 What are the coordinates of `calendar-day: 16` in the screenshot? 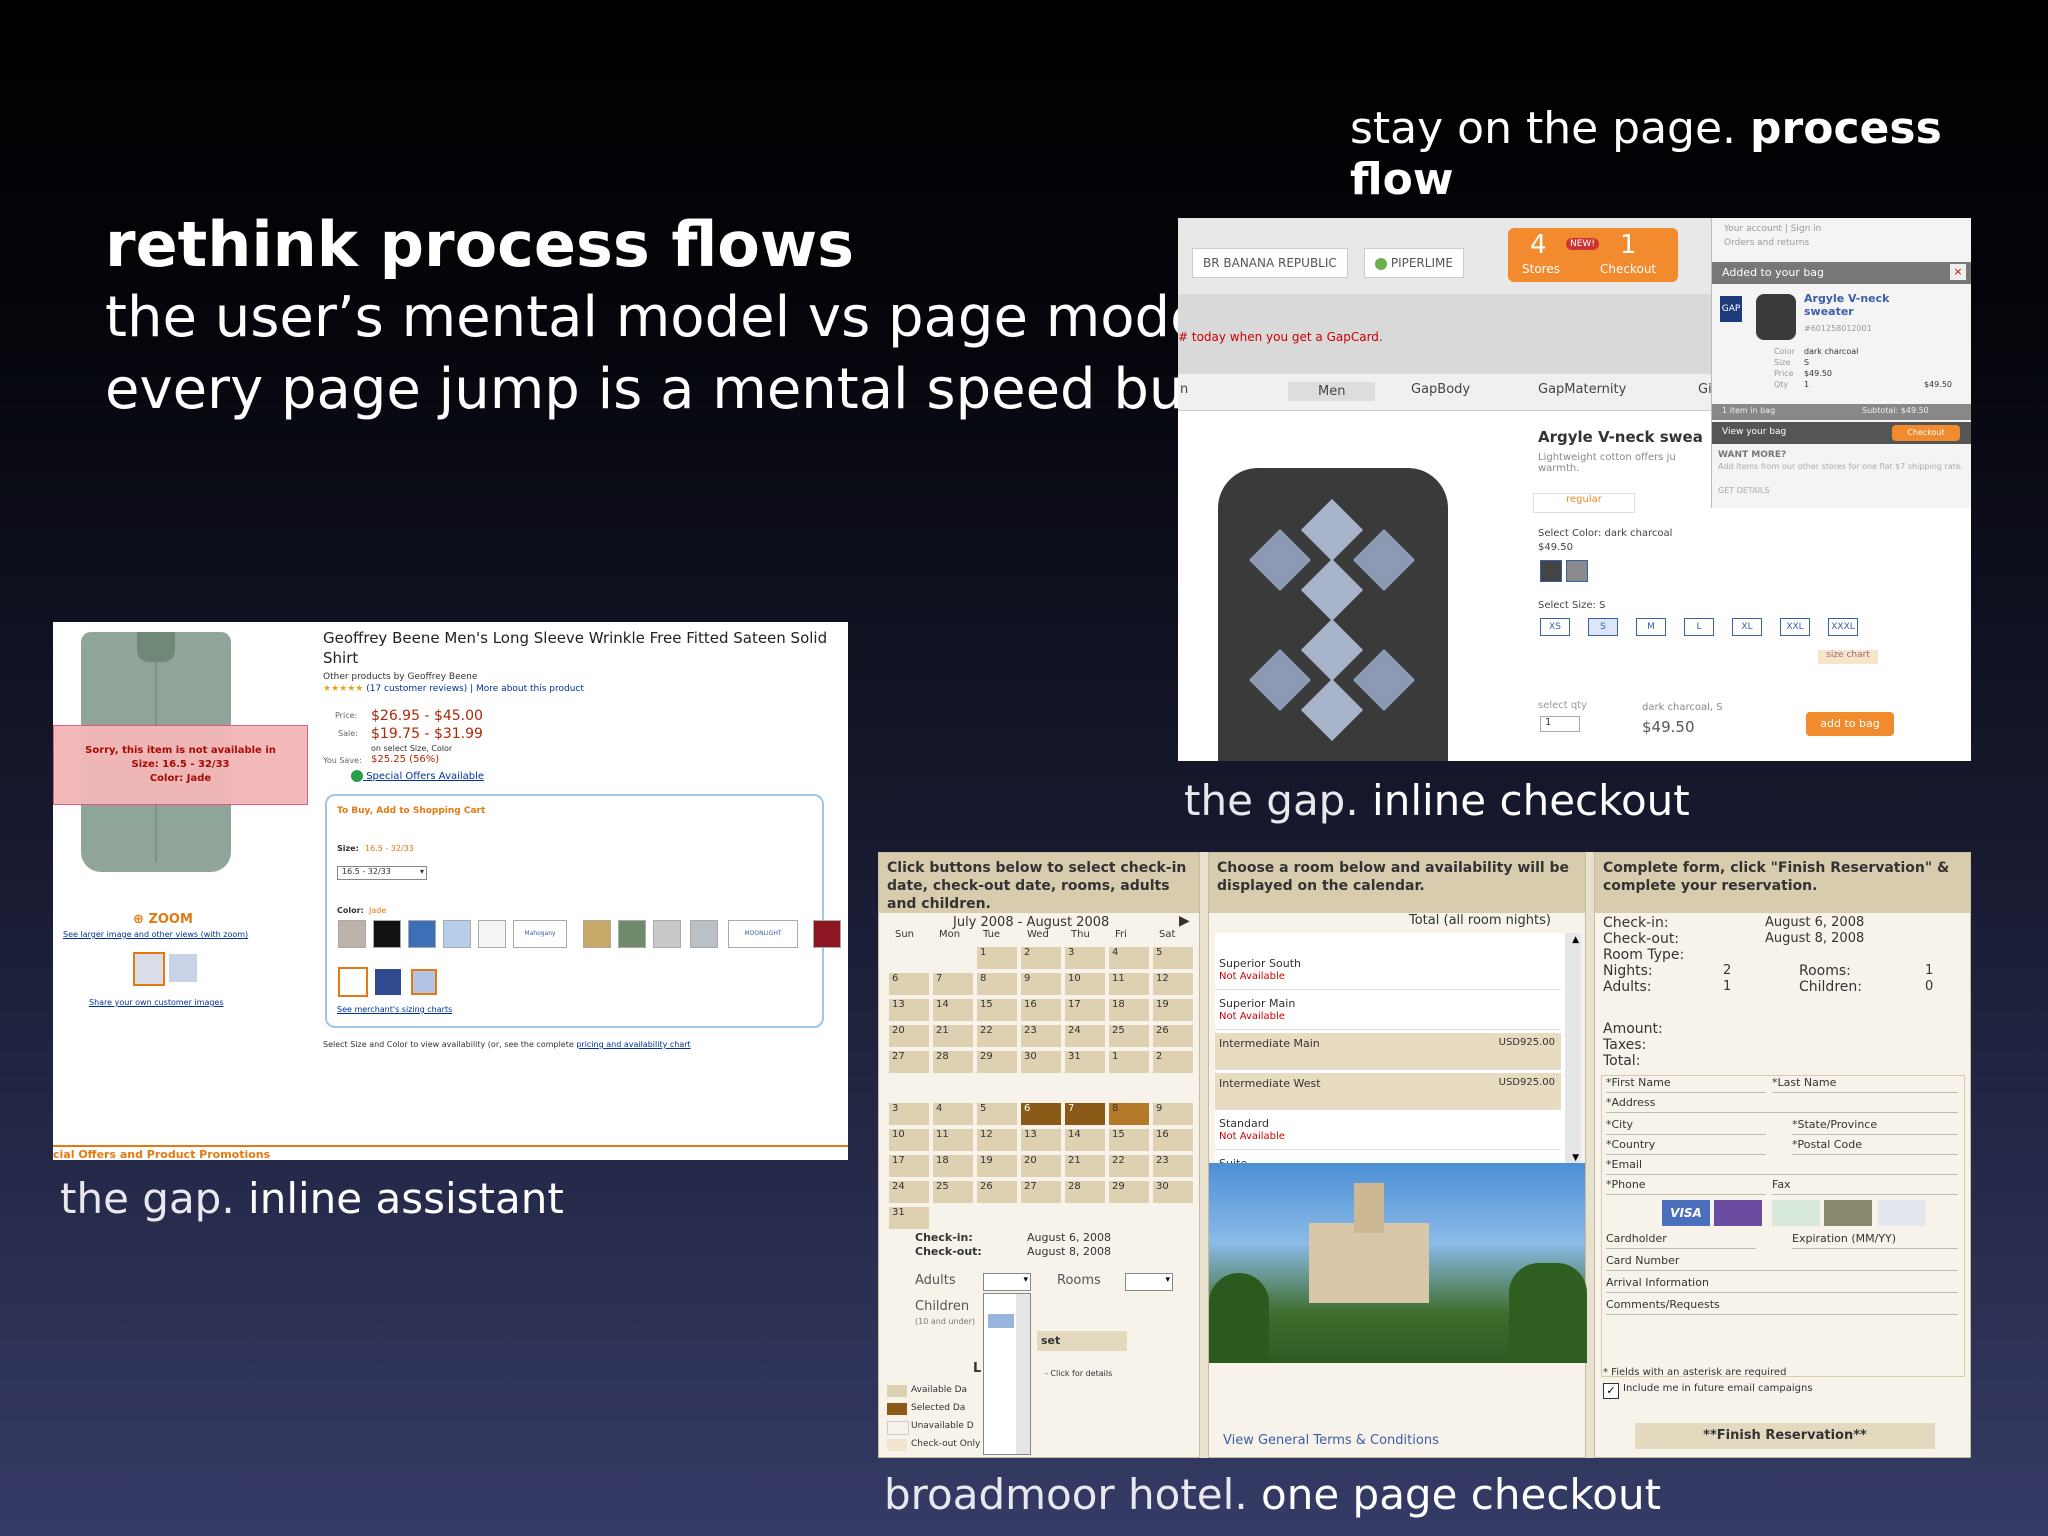 It's located at (1173, 1140).